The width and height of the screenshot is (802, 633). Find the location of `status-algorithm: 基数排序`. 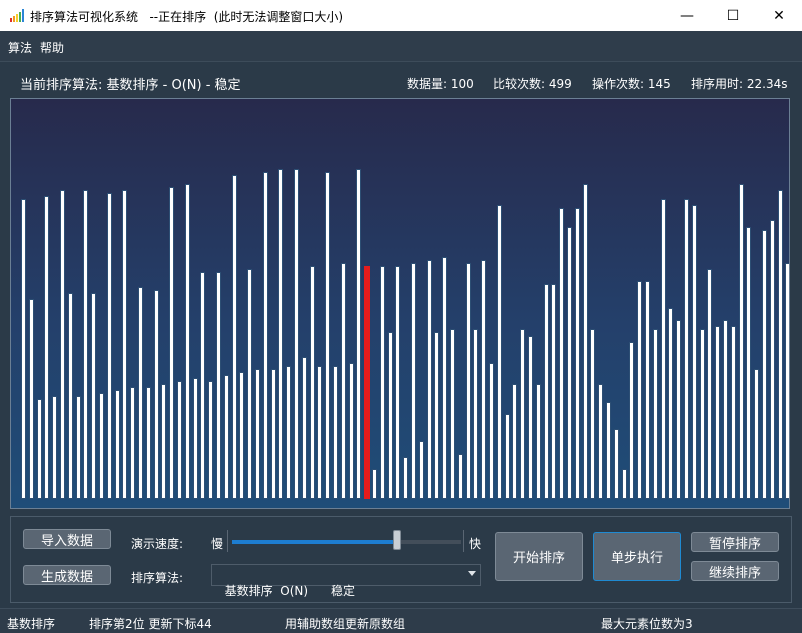

status-algorithm: 基数排序 is located at coordinates (31, 624).